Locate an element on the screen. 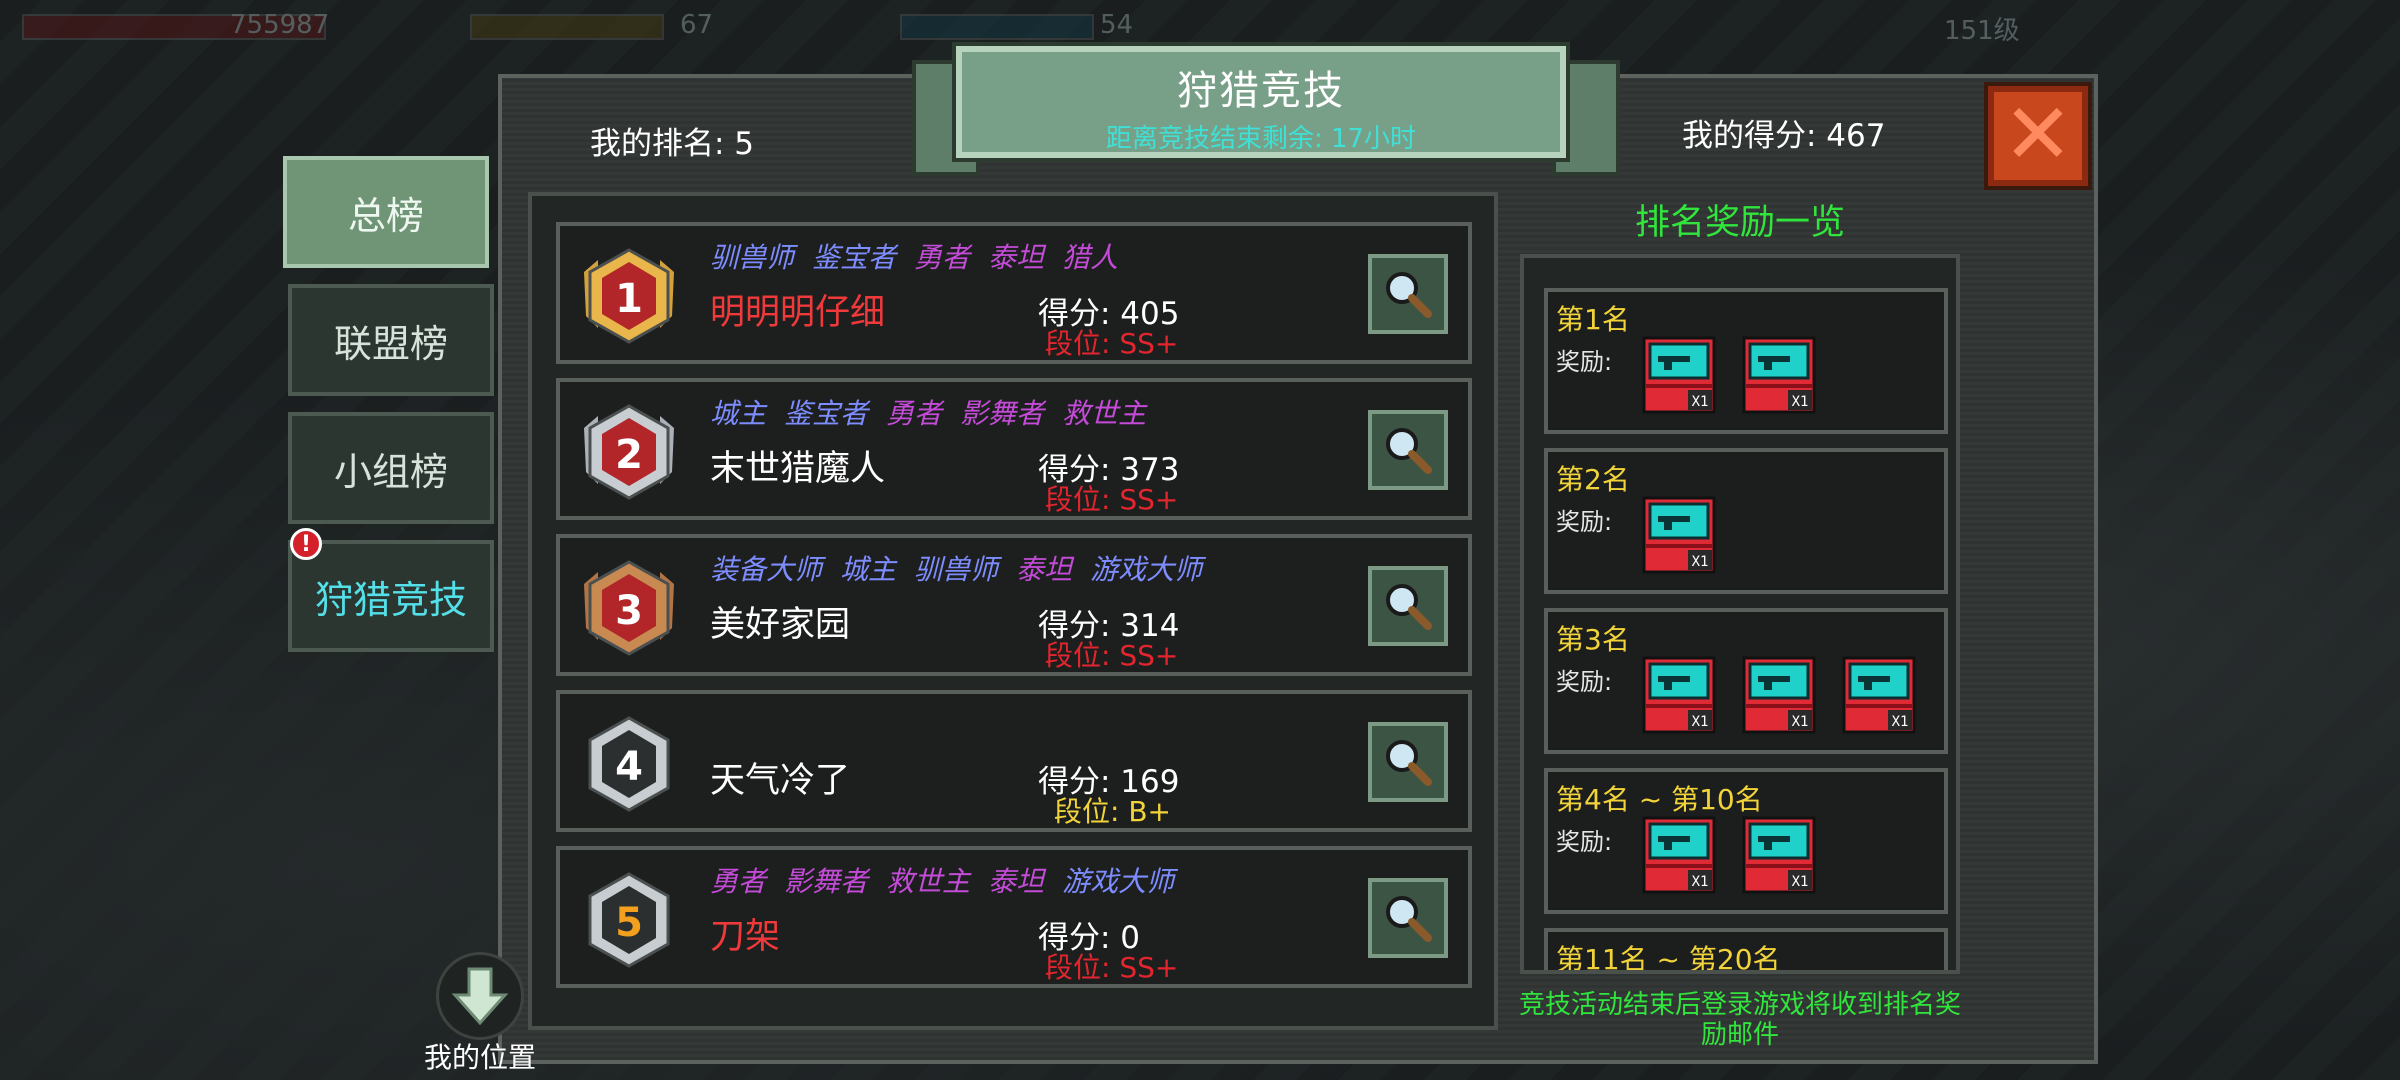 Image resolution: width=2400 pixels, height=1080 pixels. reward-tier-card: 第4名 ~ 第10名 奖励: X1 X1 is located at coordinates (1746, 841).